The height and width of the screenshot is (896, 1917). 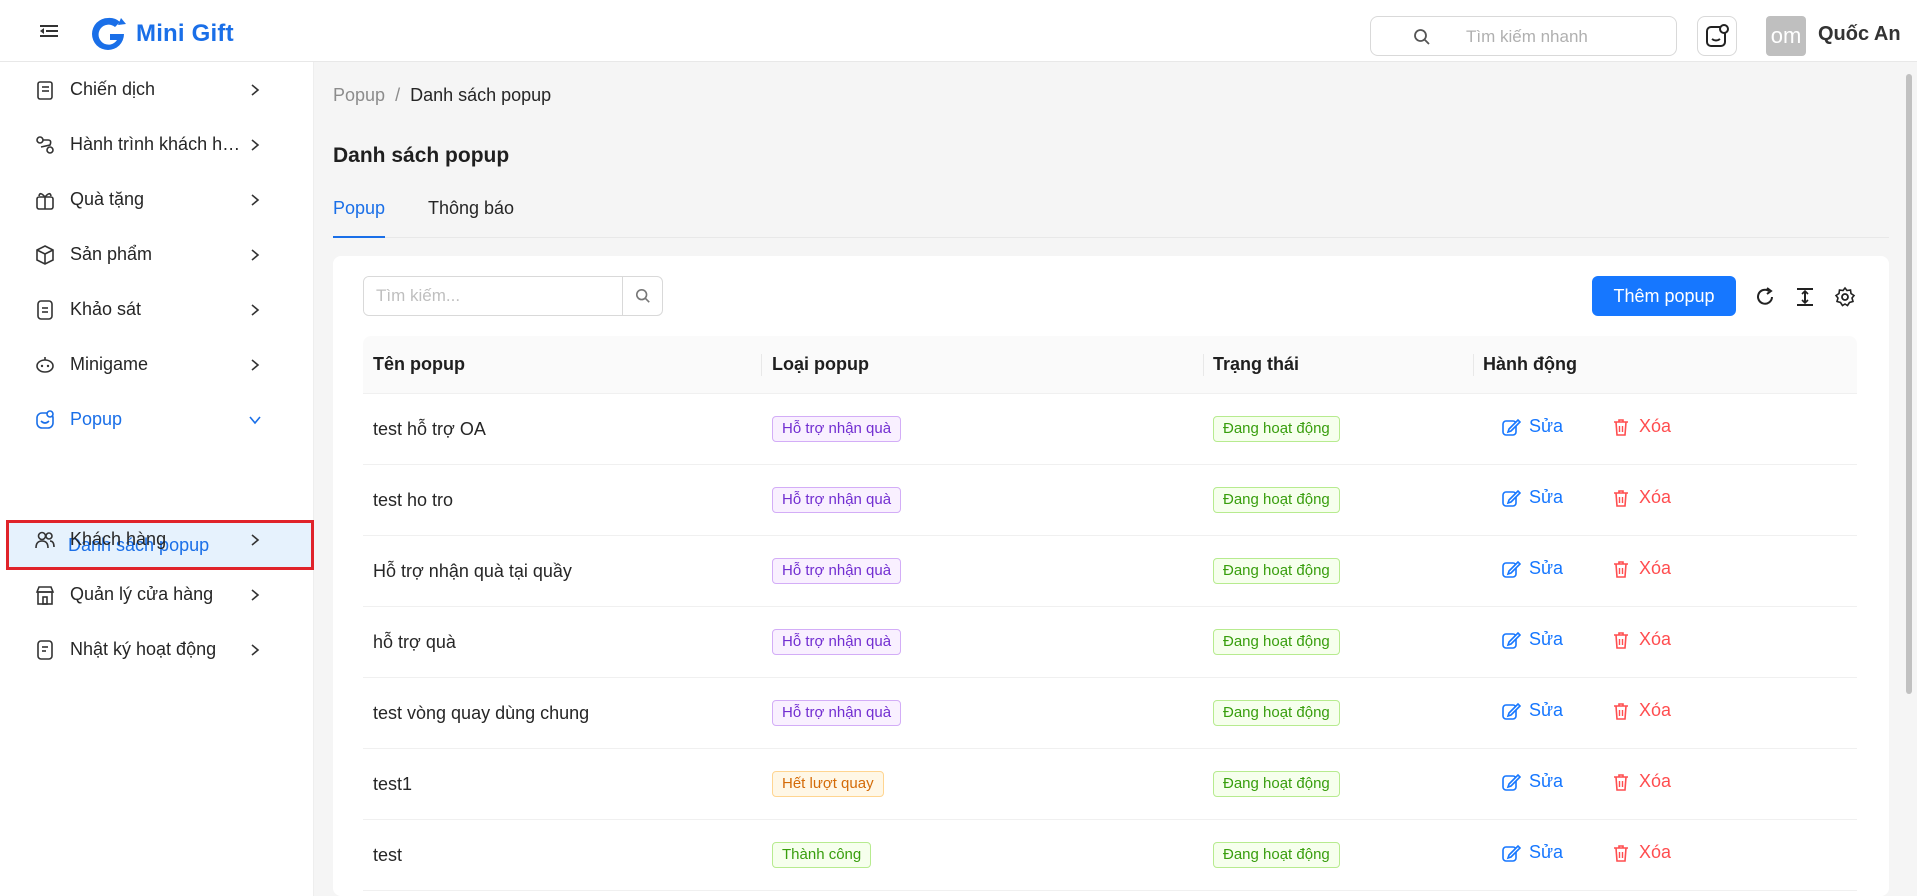 I want to click on notification-button, so click(x=1717, y=36).